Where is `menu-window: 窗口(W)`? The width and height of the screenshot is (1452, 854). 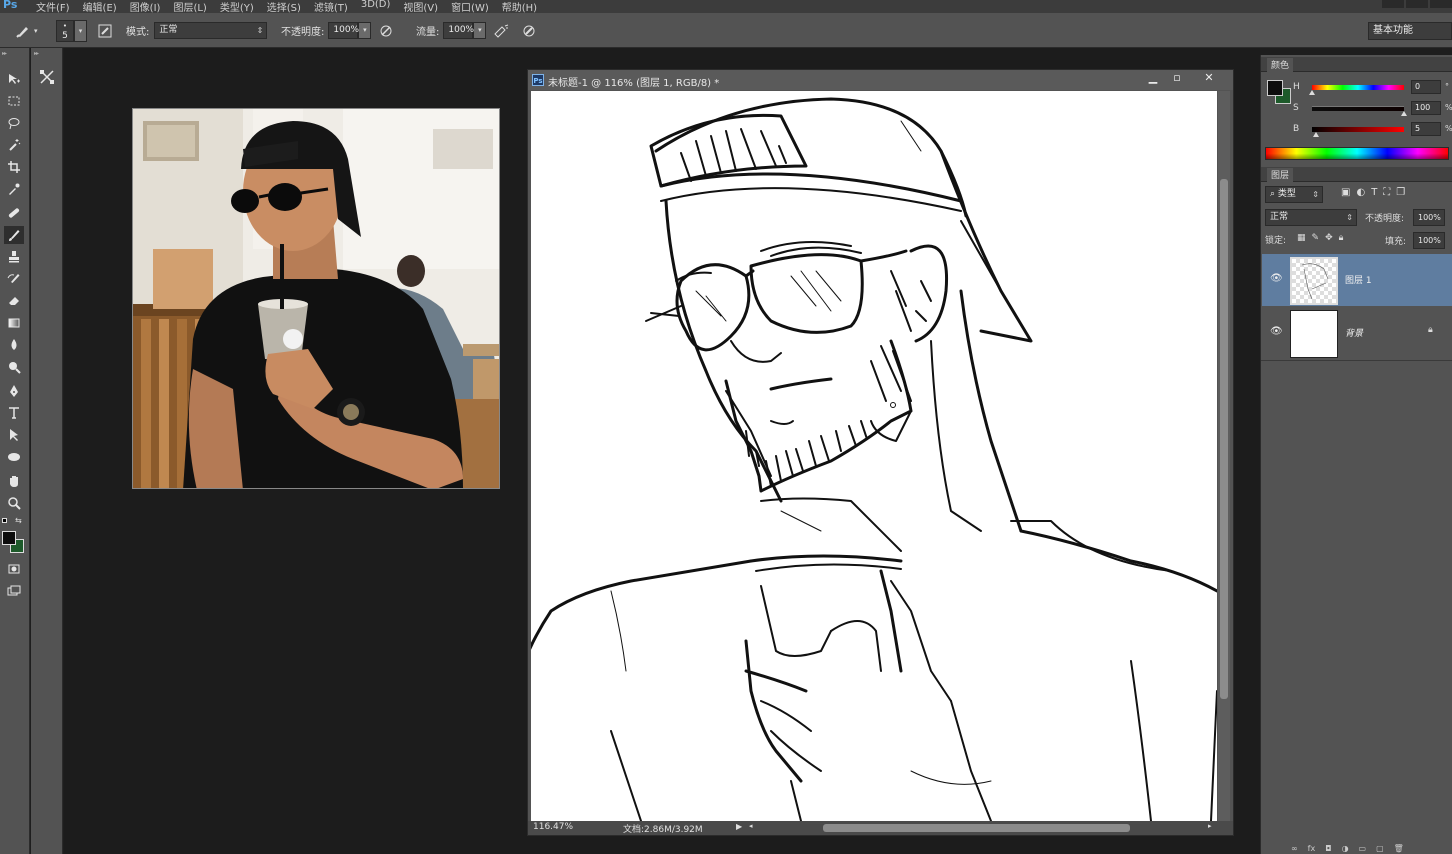 menu-window: 窗口(W) is located at coordinates (470, 6).